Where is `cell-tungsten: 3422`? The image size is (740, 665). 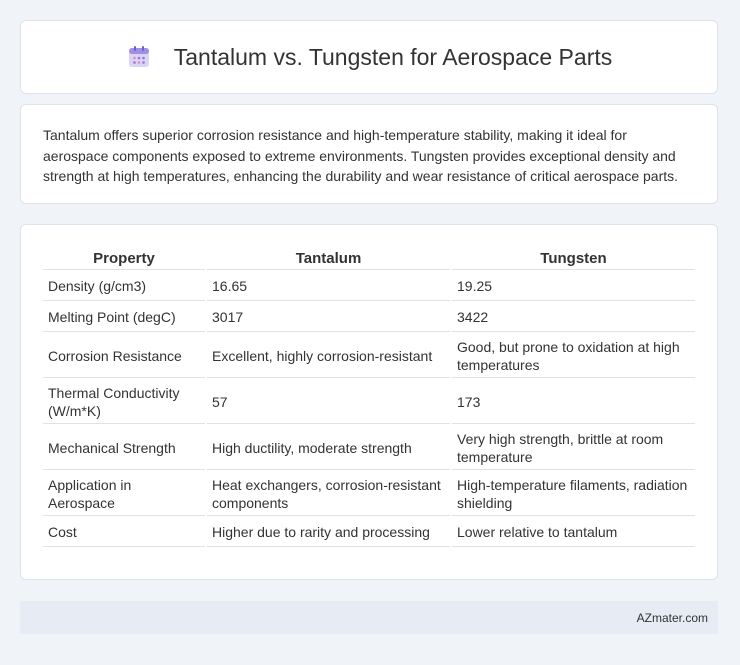 cell-tungsten: 3422 is located at coordinates (573, 317).